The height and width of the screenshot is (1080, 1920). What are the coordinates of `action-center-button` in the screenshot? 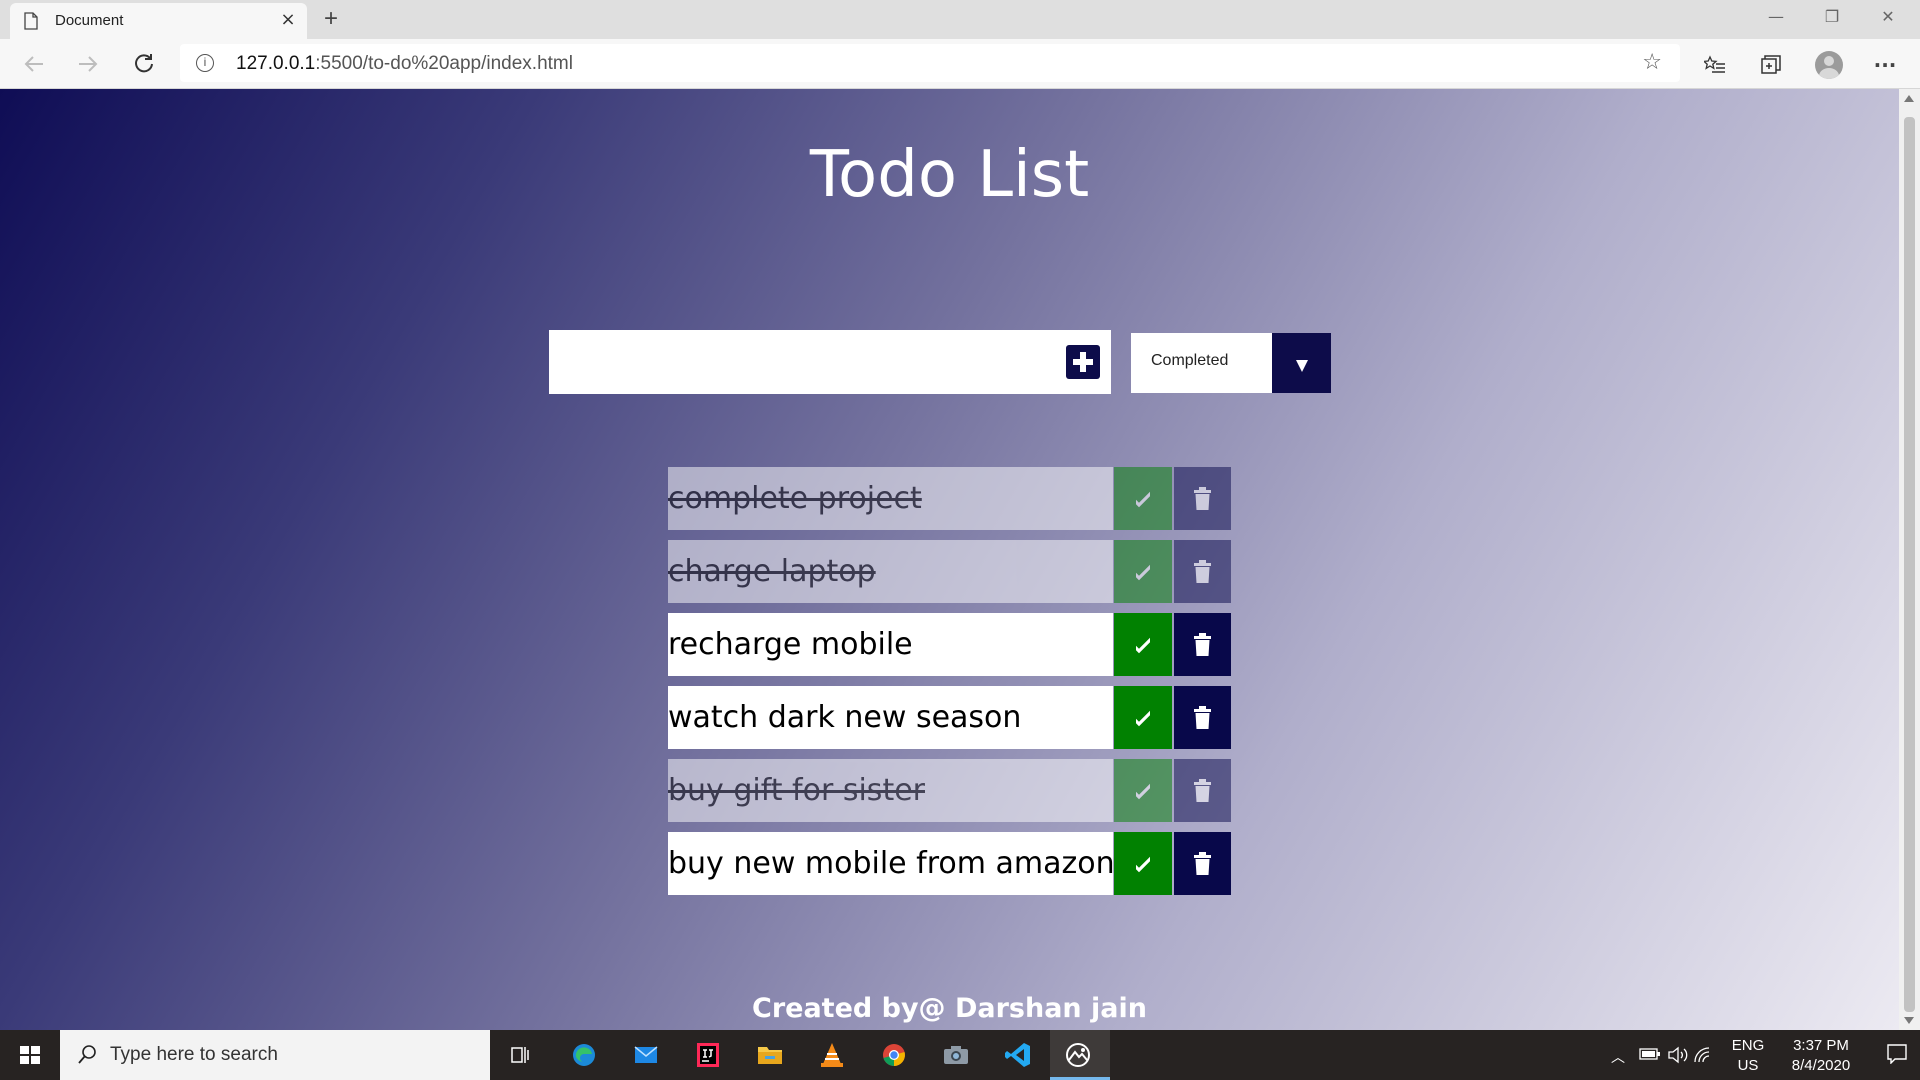 It's located at (1897, 1055).